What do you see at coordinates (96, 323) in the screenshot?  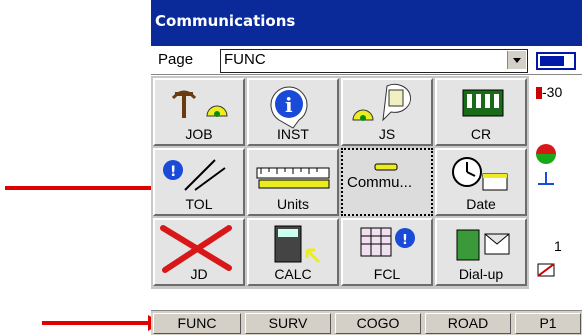 I see `annotation-arrow-func` at bounding box center [96, 323].